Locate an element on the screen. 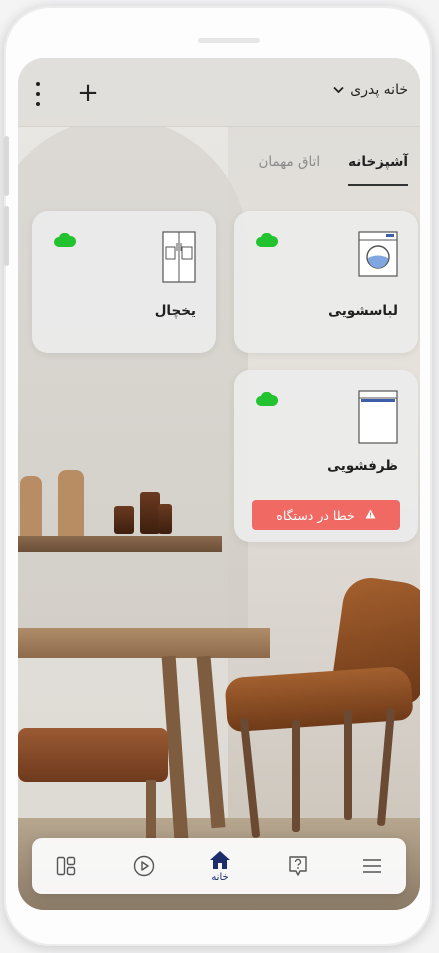 Image resolution: width=439 pixels, height=953 pixels. menu-icon is located at coordinates (372, 866).